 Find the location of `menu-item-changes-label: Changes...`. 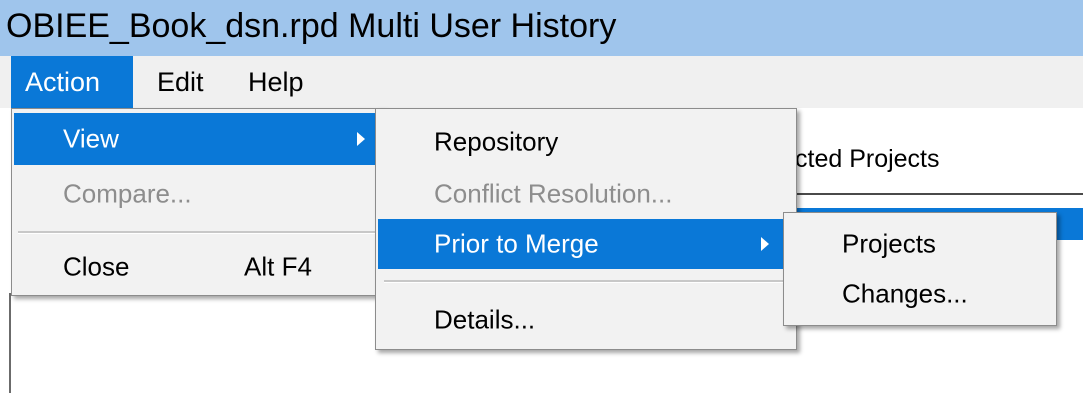

menu-item-changes-label: Changes... is located at coordinates (905, 293).